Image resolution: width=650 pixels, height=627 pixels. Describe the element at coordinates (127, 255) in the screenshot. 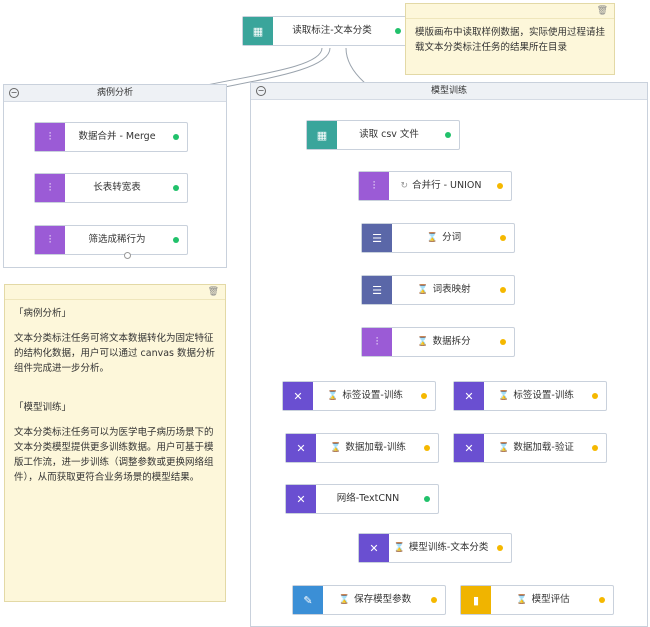

I see `output-port` at that location.